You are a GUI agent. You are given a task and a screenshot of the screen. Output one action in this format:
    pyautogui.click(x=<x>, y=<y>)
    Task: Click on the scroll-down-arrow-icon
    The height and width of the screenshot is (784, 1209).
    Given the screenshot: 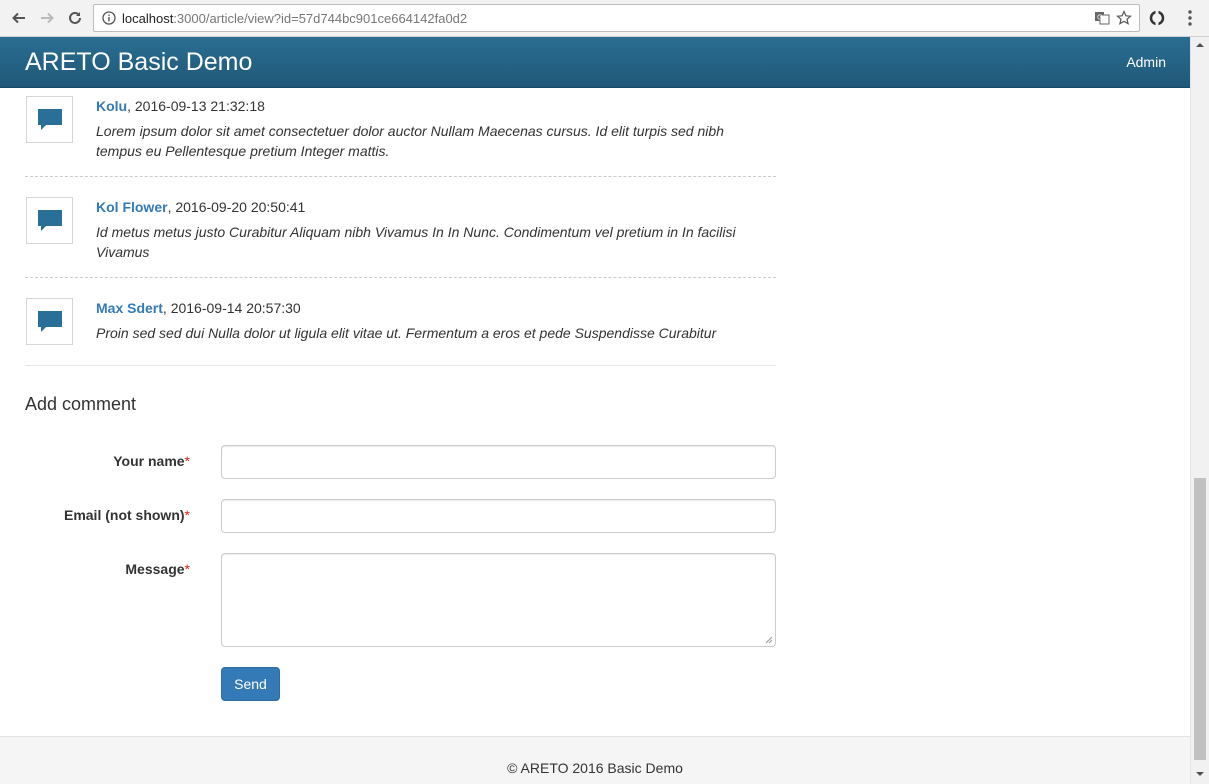 What is the action you would take?
    pyautogui.click(x=1200, y=774)
    